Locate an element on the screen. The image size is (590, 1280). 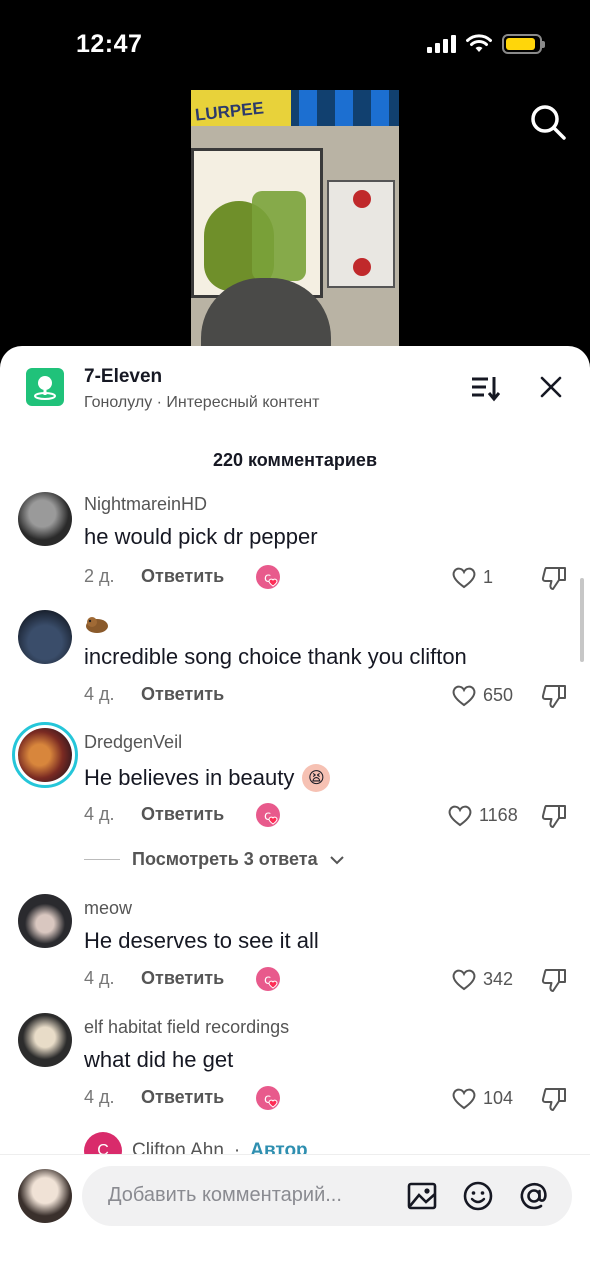
comment-username: DredgenVeil is located at coordinates (133, 742).